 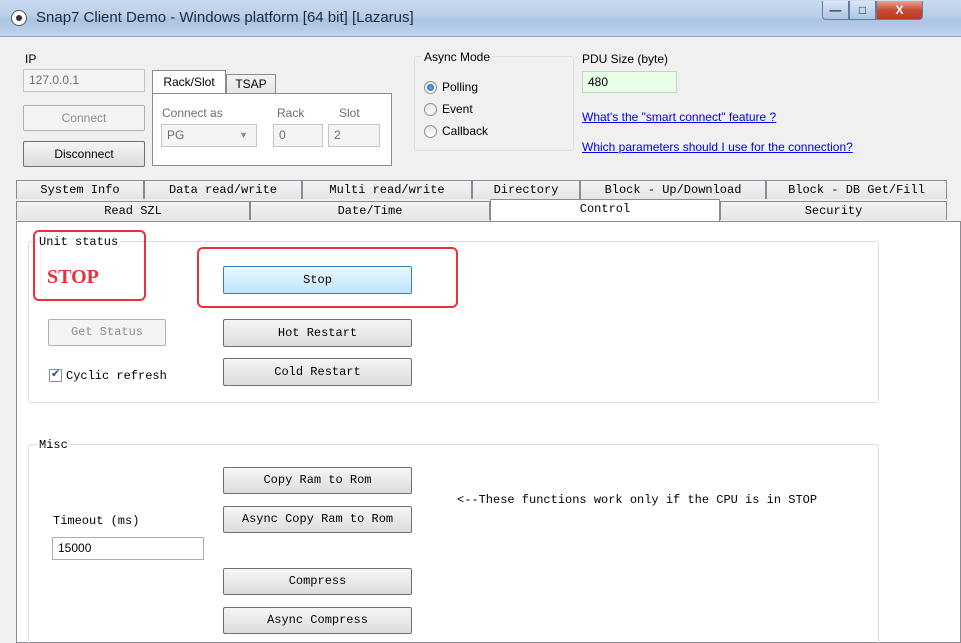 What do you see at coordinates (75, 548) in the screenshot?
I see `timeout-value: 15000` at bounding box center [75, 548].